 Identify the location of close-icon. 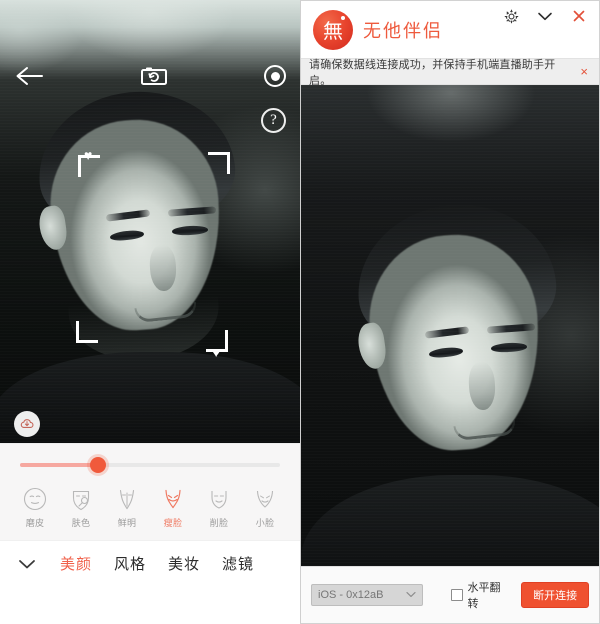
(579, 16).